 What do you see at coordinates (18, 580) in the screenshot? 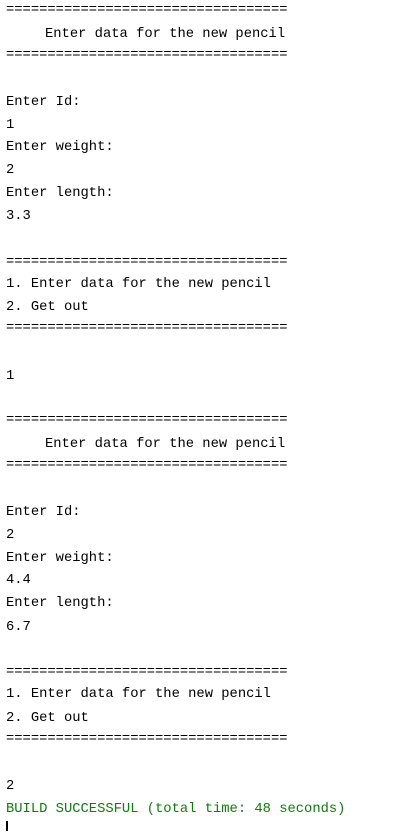
I see `input-weight-value: 4.4` at bounding box center [18, 580].